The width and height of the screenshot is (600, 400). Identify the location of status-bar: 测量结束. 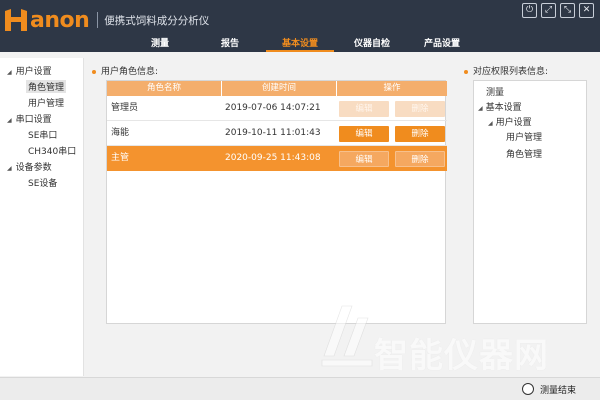
(300, 388).